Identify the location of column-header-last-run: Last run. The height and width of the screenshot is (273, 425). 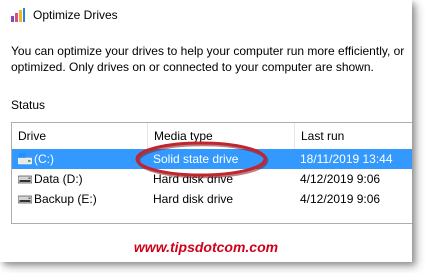
(353, 136).